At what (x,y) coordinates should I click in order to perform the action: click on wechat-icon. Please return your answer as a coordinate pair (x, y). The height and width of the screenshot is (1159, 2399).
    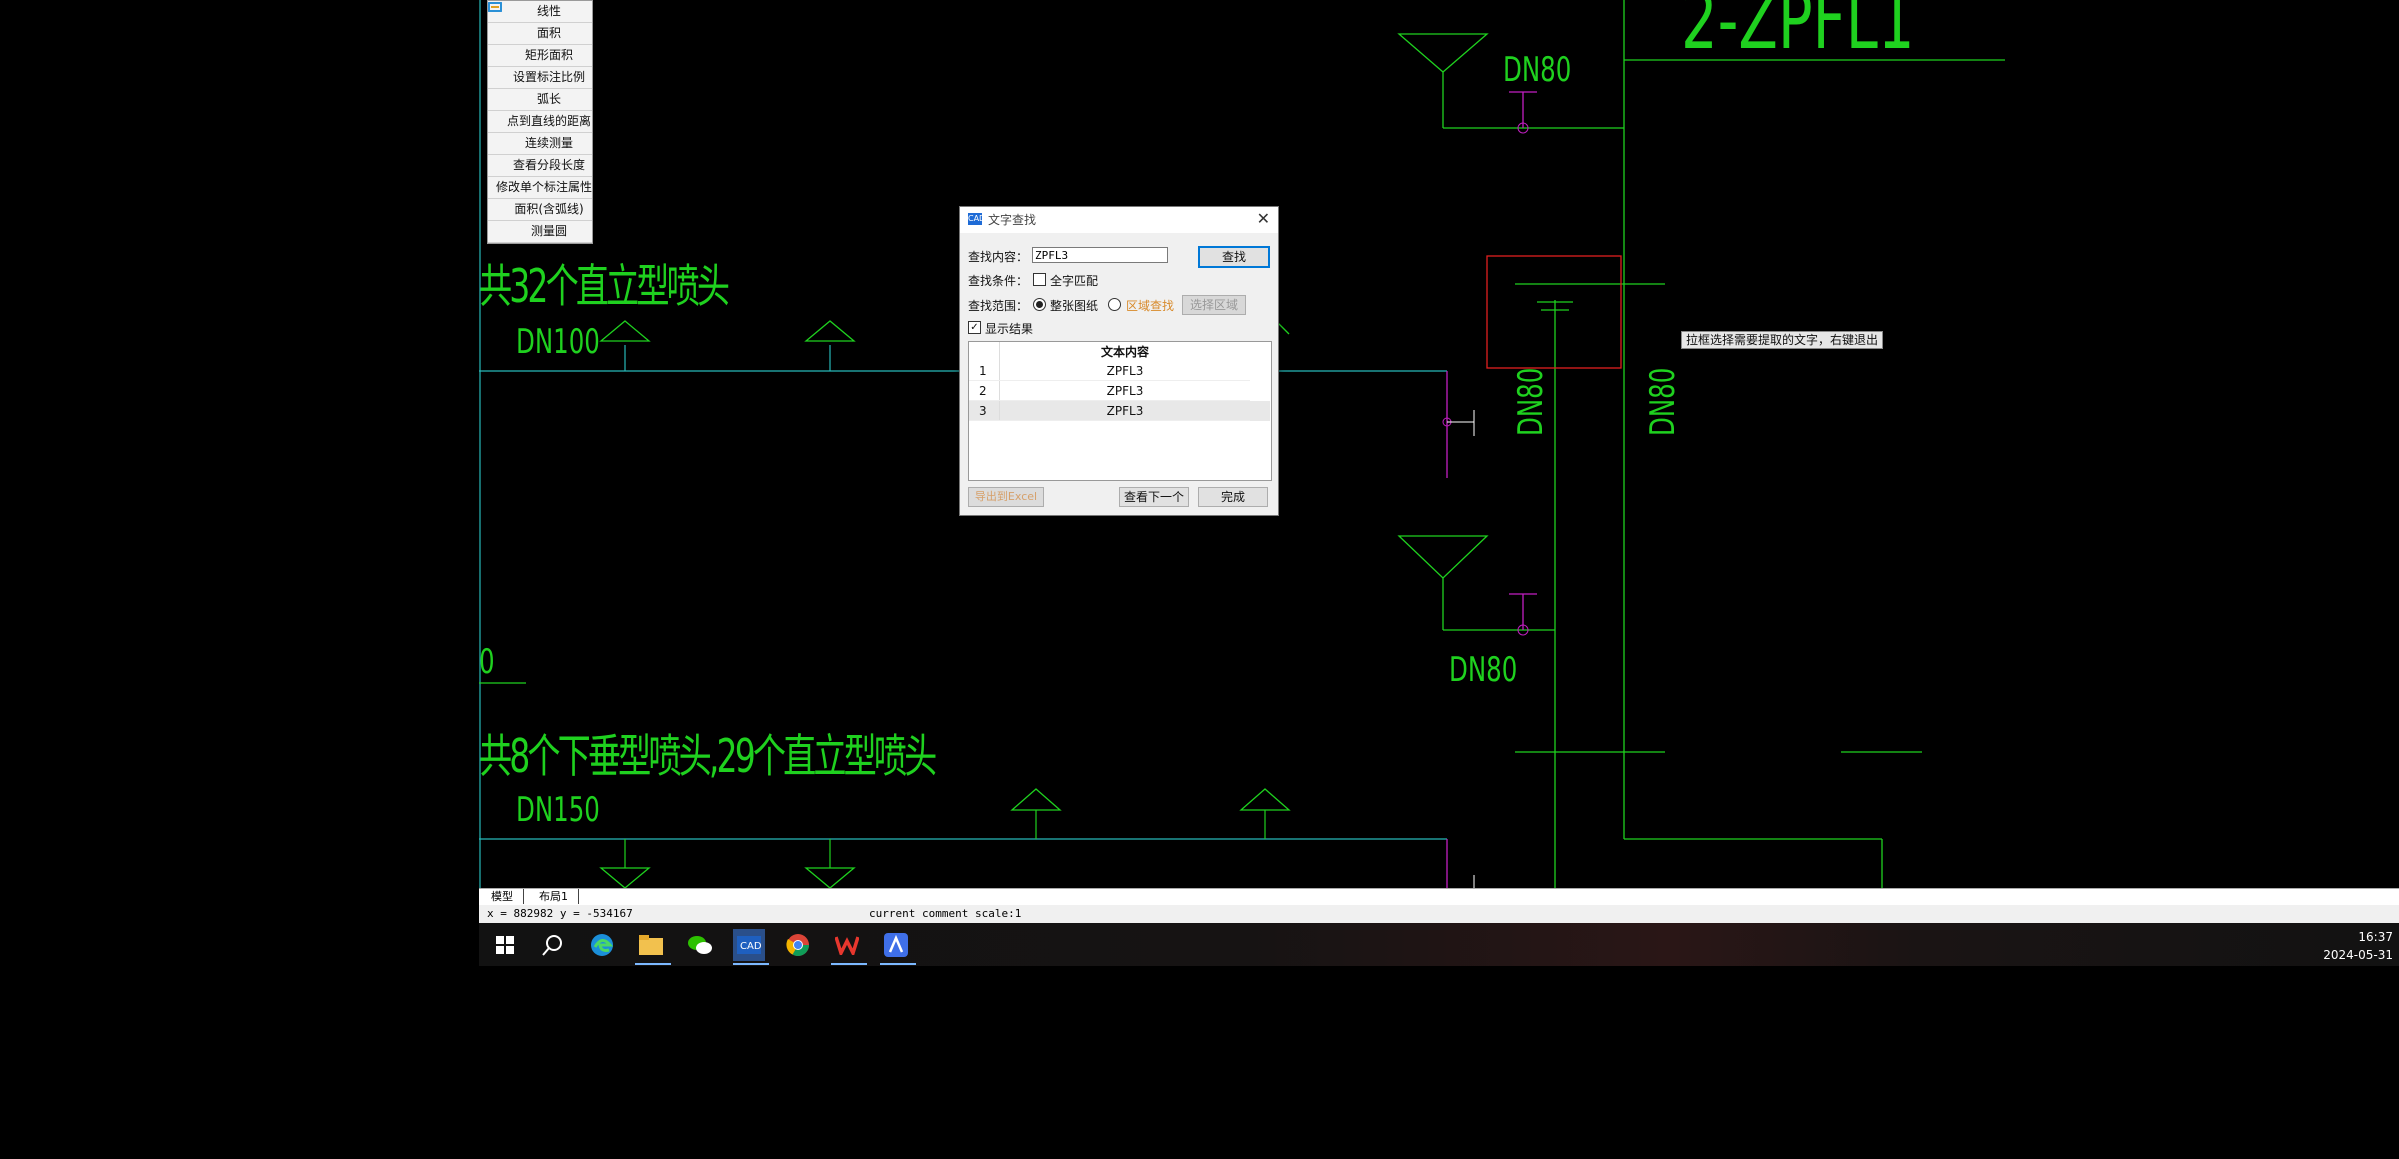
    Looking at the image, I should click on (700, 945).